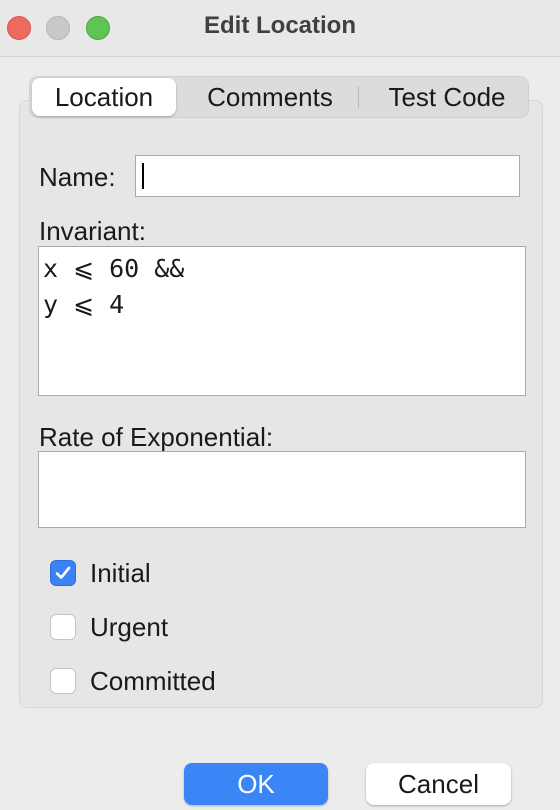 Image resolution: width=560 pixels, height=810 pixels. I want to click on invariant-label: Invariant:, so click(92, 231).